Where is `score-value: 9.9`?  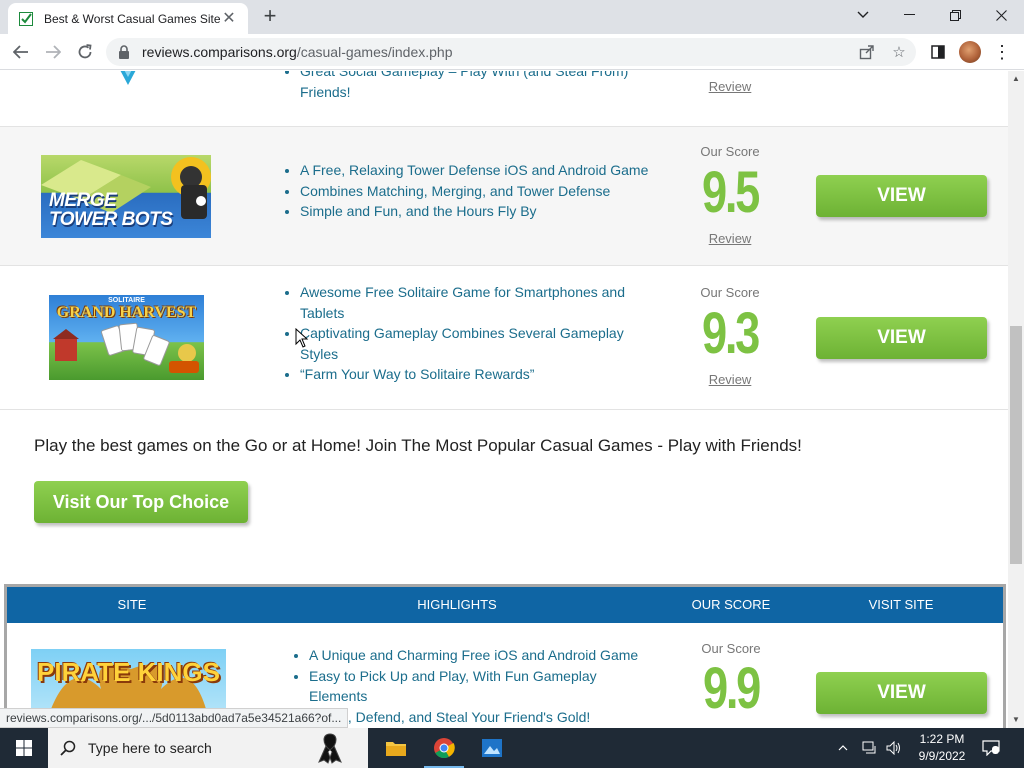
score-value: 9.9 is located at coordinates (732, 688).